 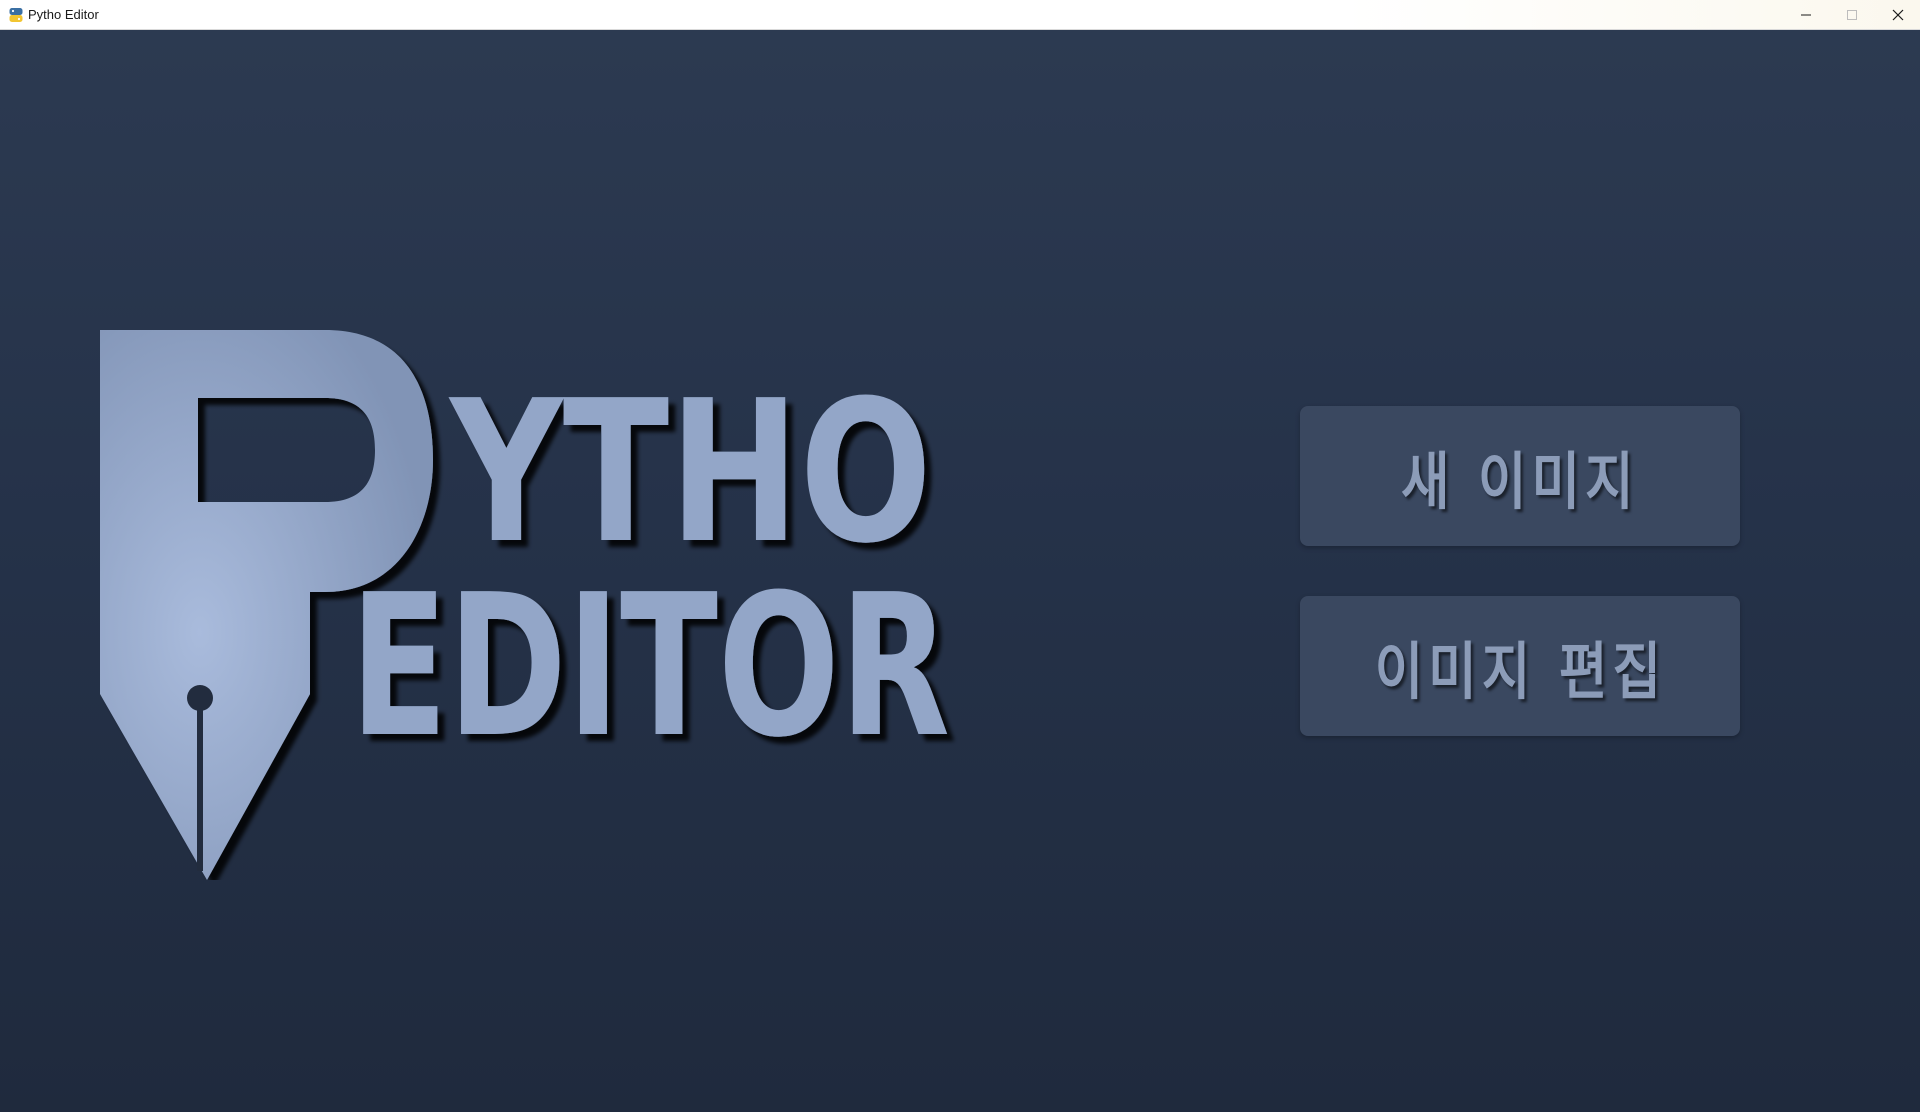 What do you see at coordinates (63, 14) in the screenshot?
I see `window-title: Pytho Editor` at bounding box center [63, 14].